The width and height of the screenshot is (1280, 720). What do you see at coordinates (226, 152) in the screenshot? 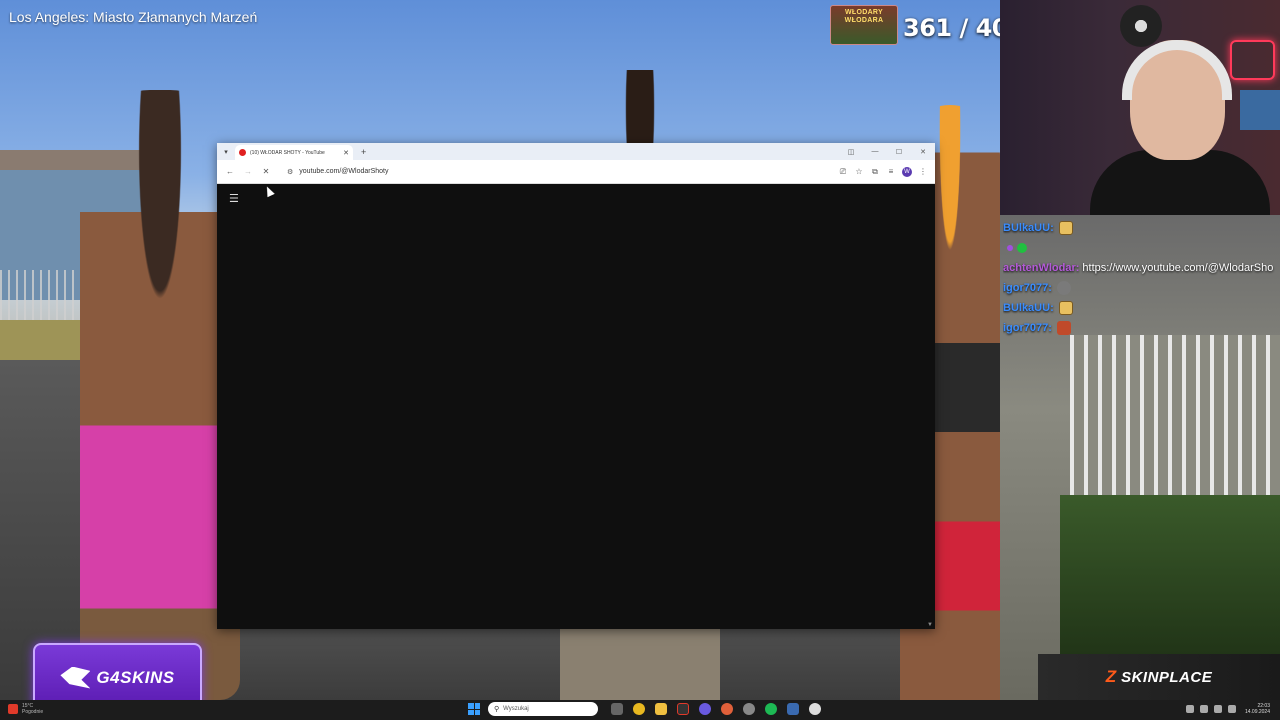
I see `tab-search-chevron-icon: ▾` at bounding box center [226, 152].